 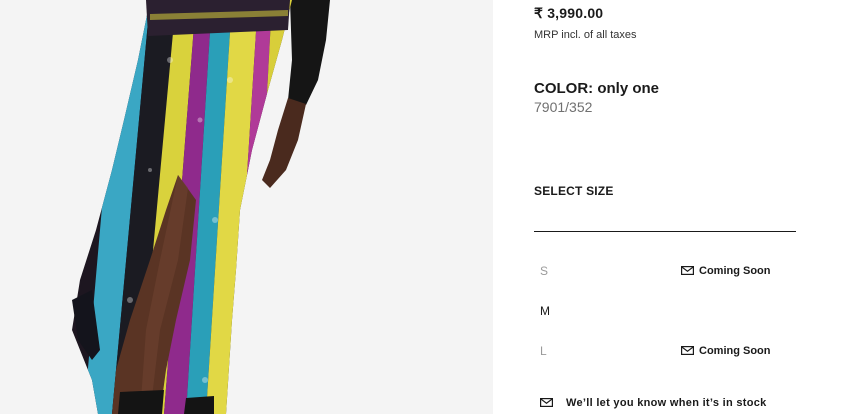 What do you see at coordinates (574, 191) in the screenshot?
I see `select-size-heading: SELECT SIZE` at bounding box center [574, 191].